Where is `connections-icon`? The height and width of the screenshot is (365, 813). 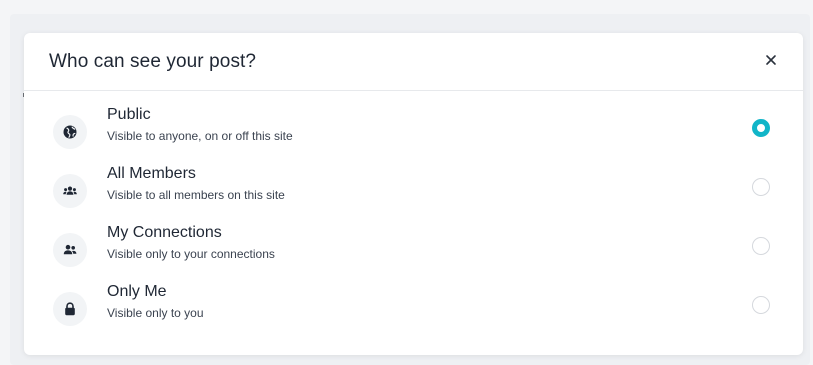 connections-icon is located at coordinates (70, 249).